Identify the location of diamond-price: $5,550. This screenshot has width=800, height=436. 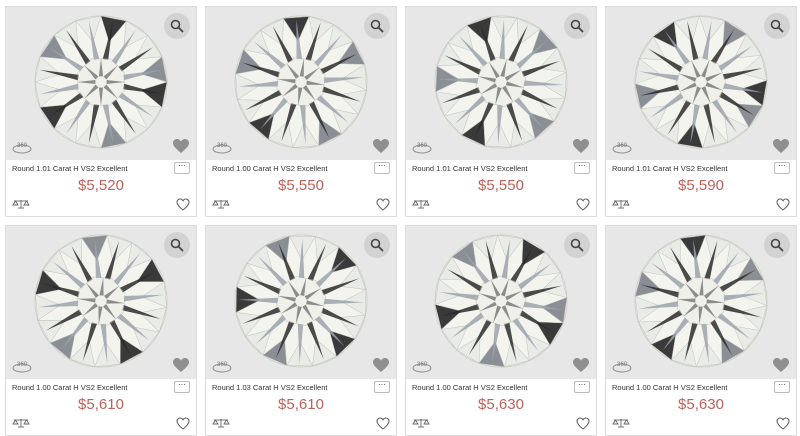
(301, 185).